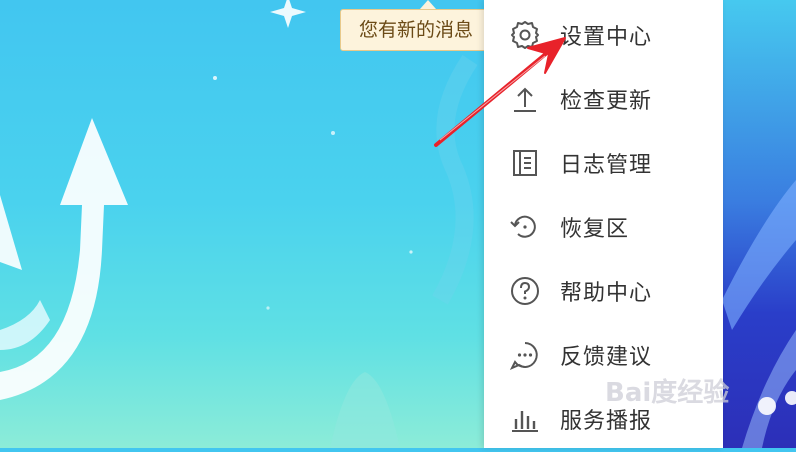 This screenshot has height=452, width=796. What do you see at coordinates (525, 163) in the screenshot?
I see `log-icon` at bounding box center [525, 163].